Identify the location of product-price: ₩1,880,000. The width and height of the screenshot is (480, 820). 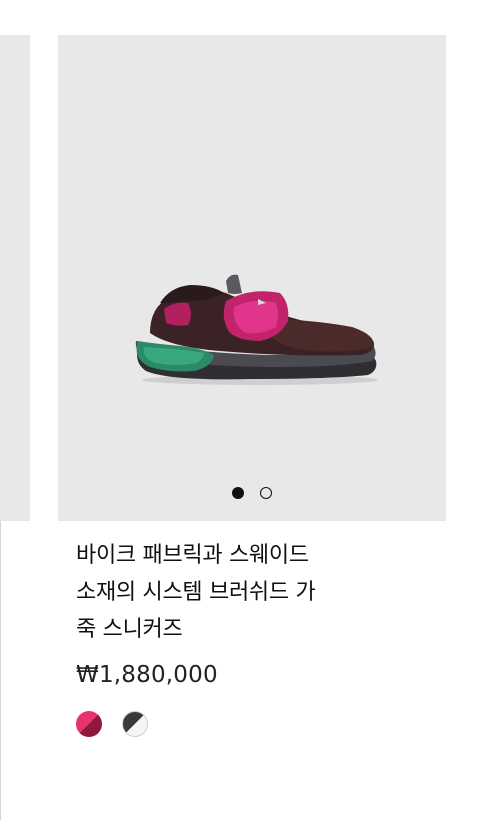
(147, 675).